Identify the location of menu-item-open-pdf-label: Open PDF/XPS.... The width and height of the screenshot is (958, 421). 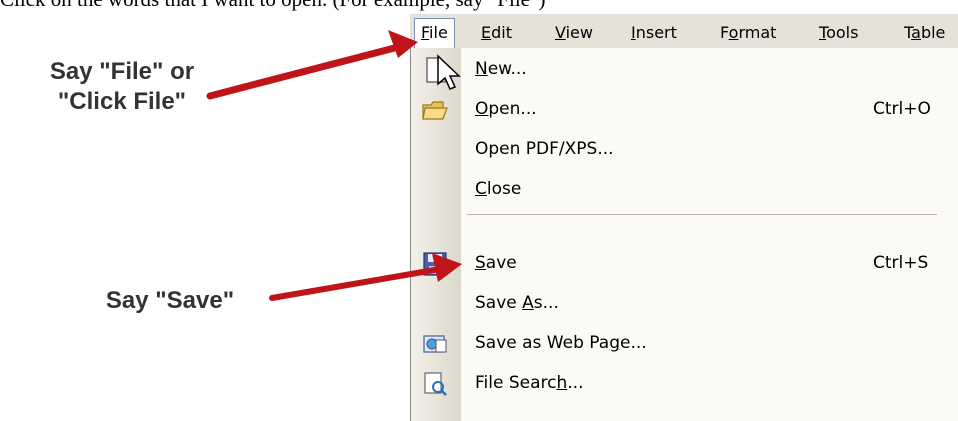
(544, 149).